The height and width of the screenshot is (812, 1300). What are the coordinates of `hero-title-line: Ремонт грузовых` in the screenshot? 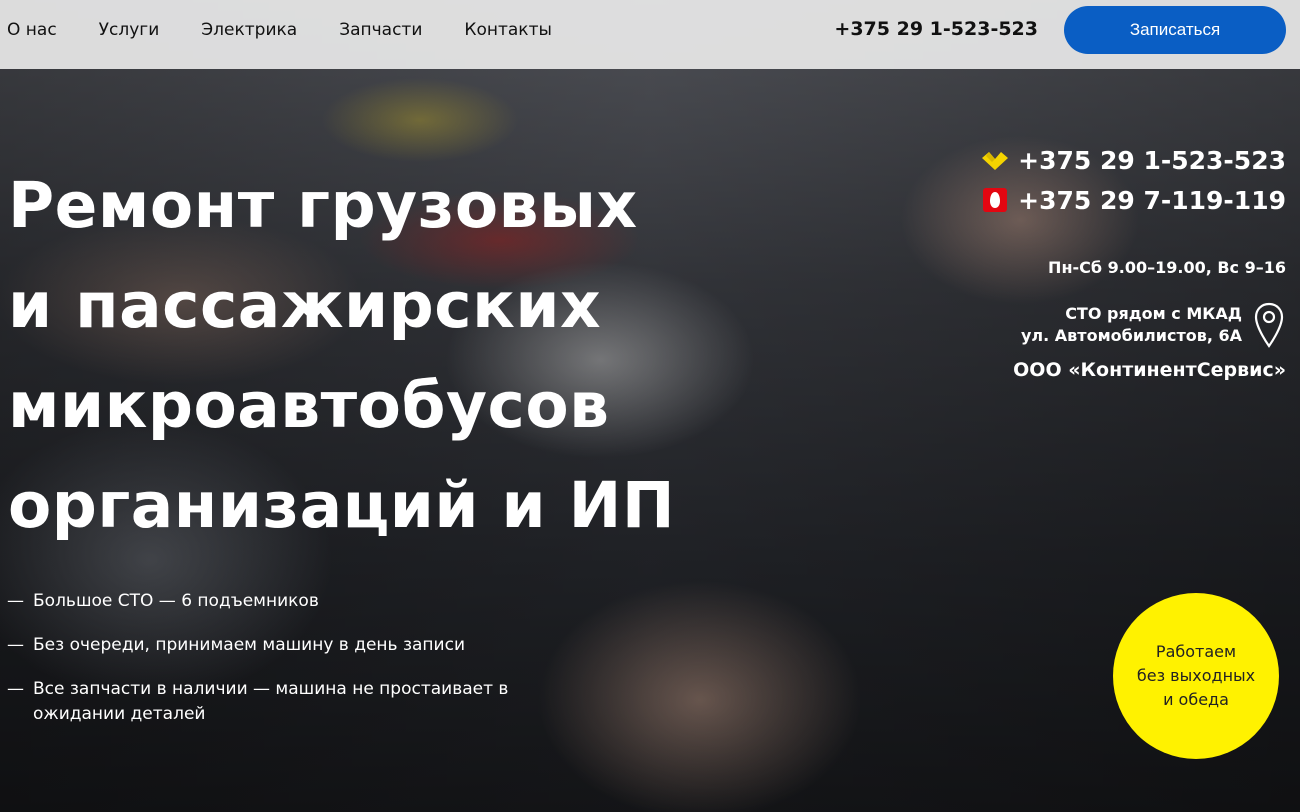 It's located at (323, 205).